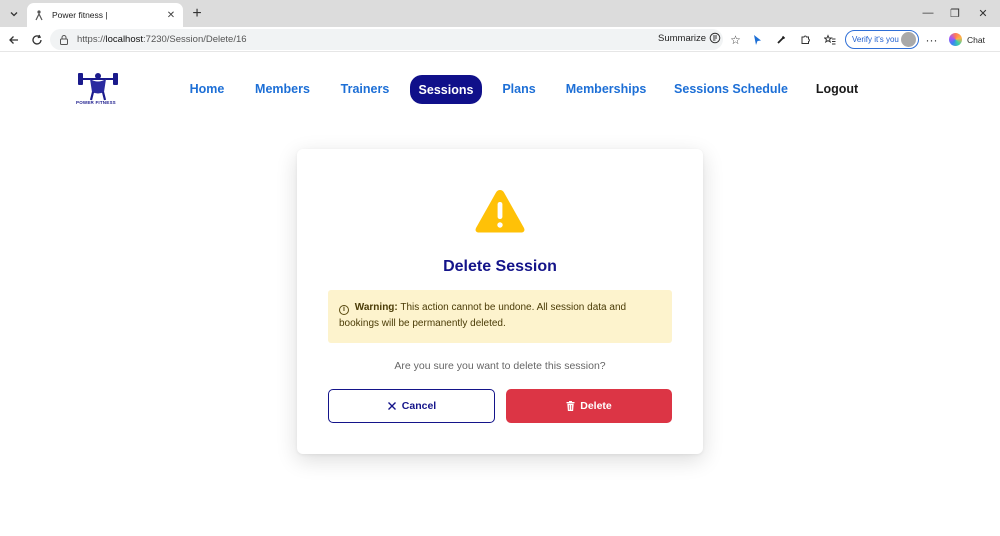 The width and height of the screenshot is (1000, 536). I want to click on nav-sessions: Sessions, so click(446, 89).